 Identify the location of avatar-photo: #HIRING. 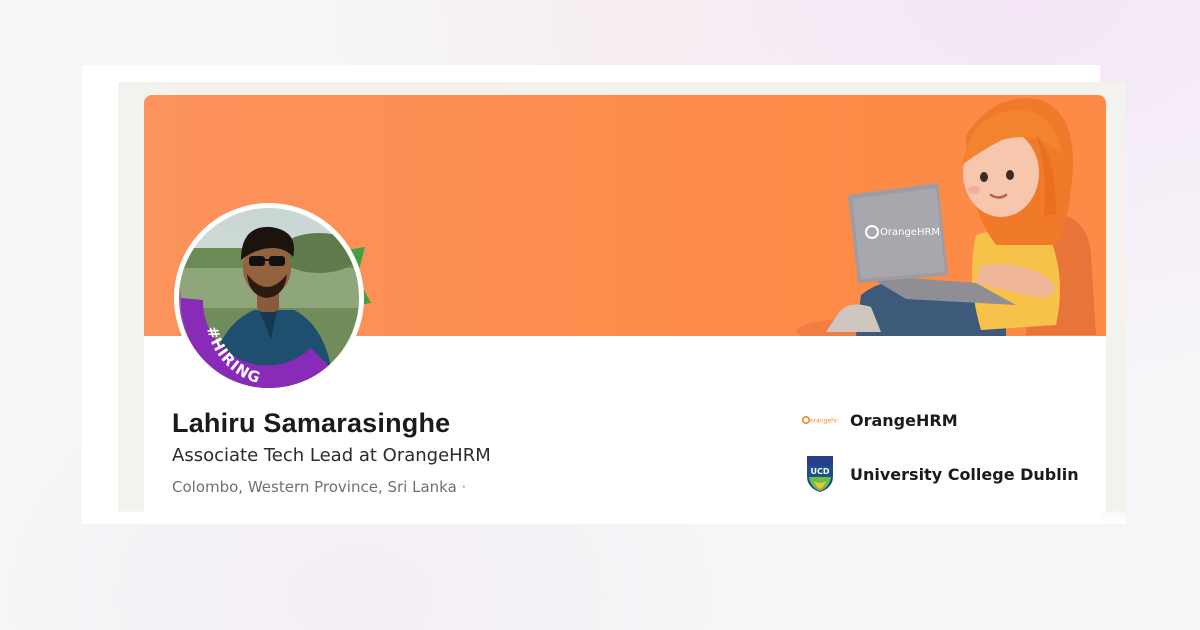
(269, 298).